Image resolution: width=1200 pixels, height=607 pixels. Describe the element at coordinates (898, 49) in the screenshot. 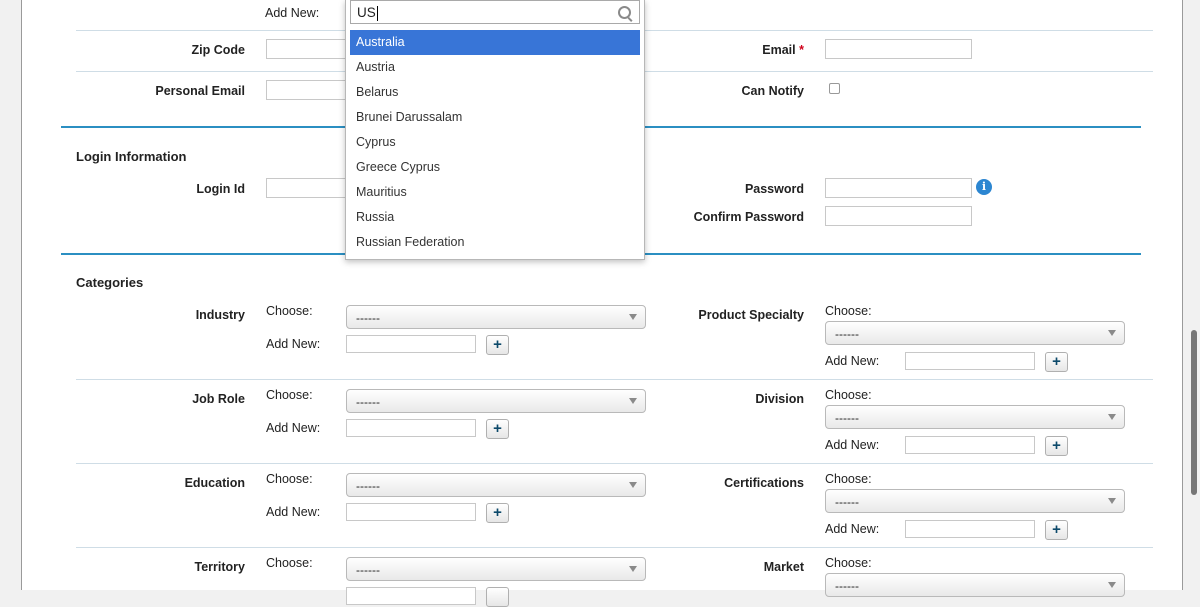

I see `email-input` at that location.